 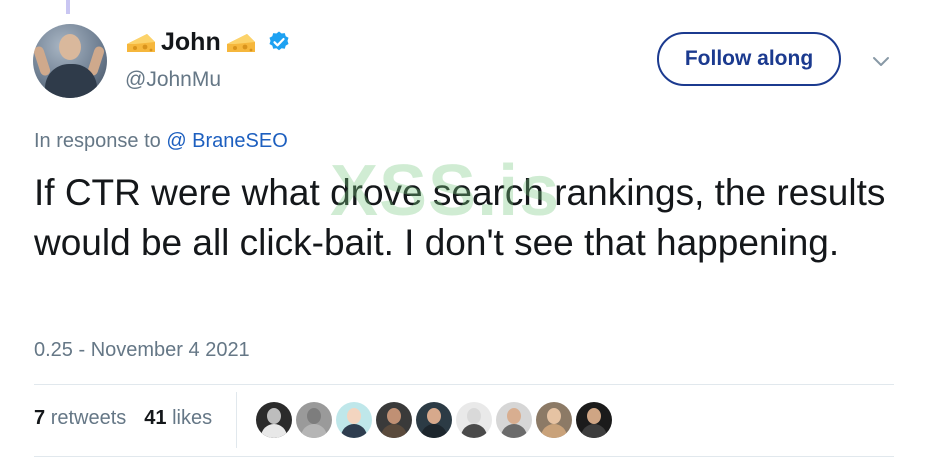 I want to click on likes-stat: 41 likes, so click(x=178, y=418).